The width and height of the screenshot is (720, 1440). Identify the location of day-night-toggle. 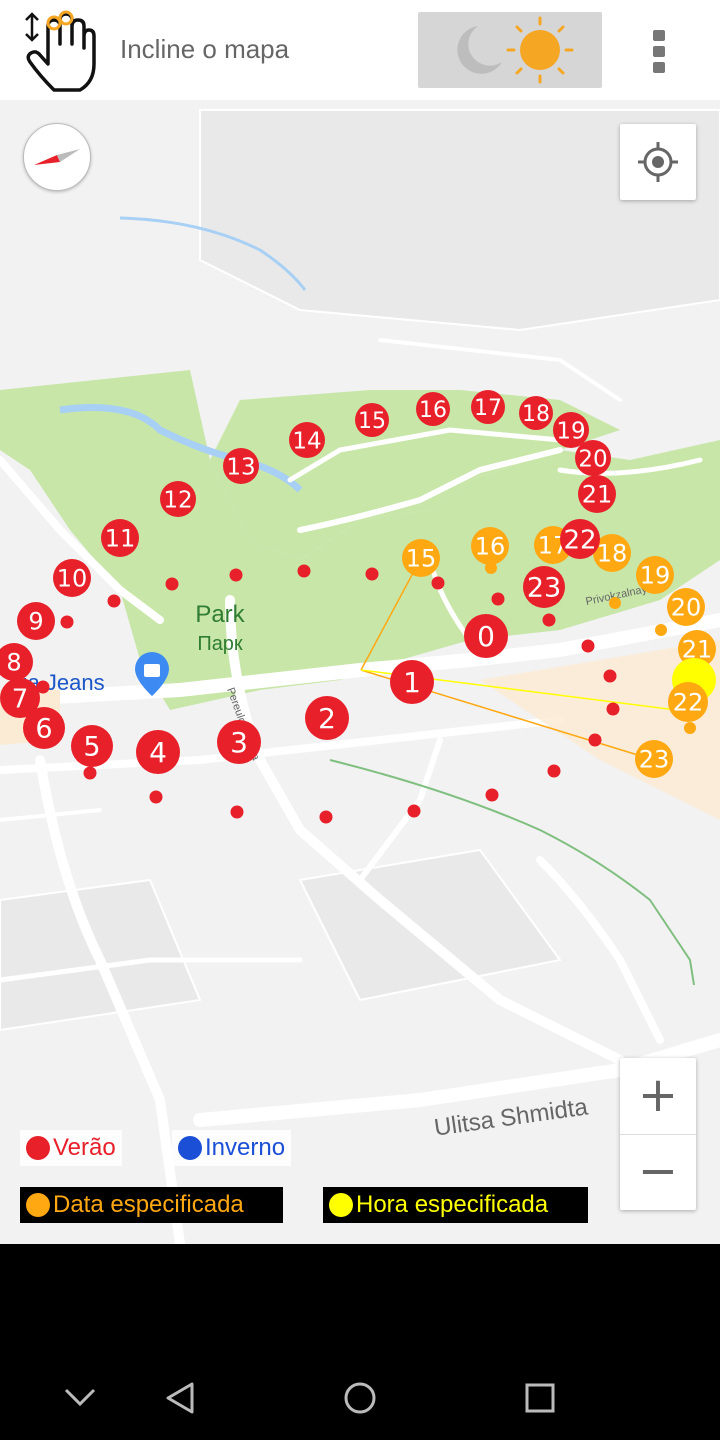
(510, 50).